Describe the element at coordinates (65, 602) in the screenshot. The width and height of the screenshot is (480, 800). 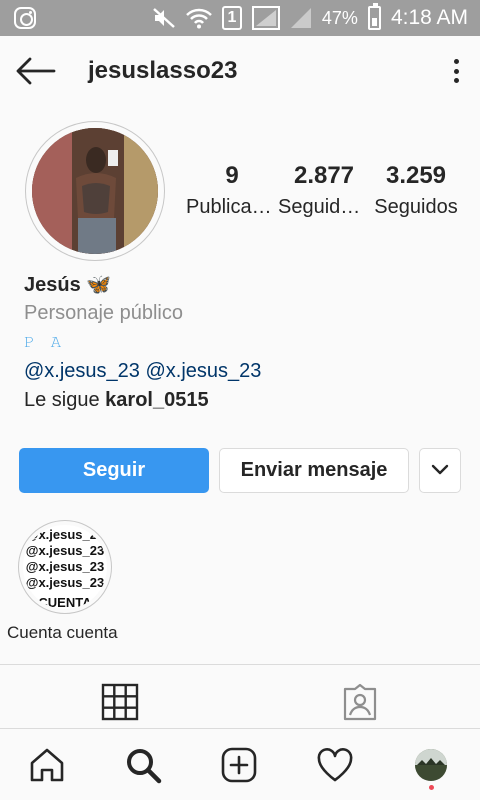
I see `highlight-cover-line: CUENTA` at that location.